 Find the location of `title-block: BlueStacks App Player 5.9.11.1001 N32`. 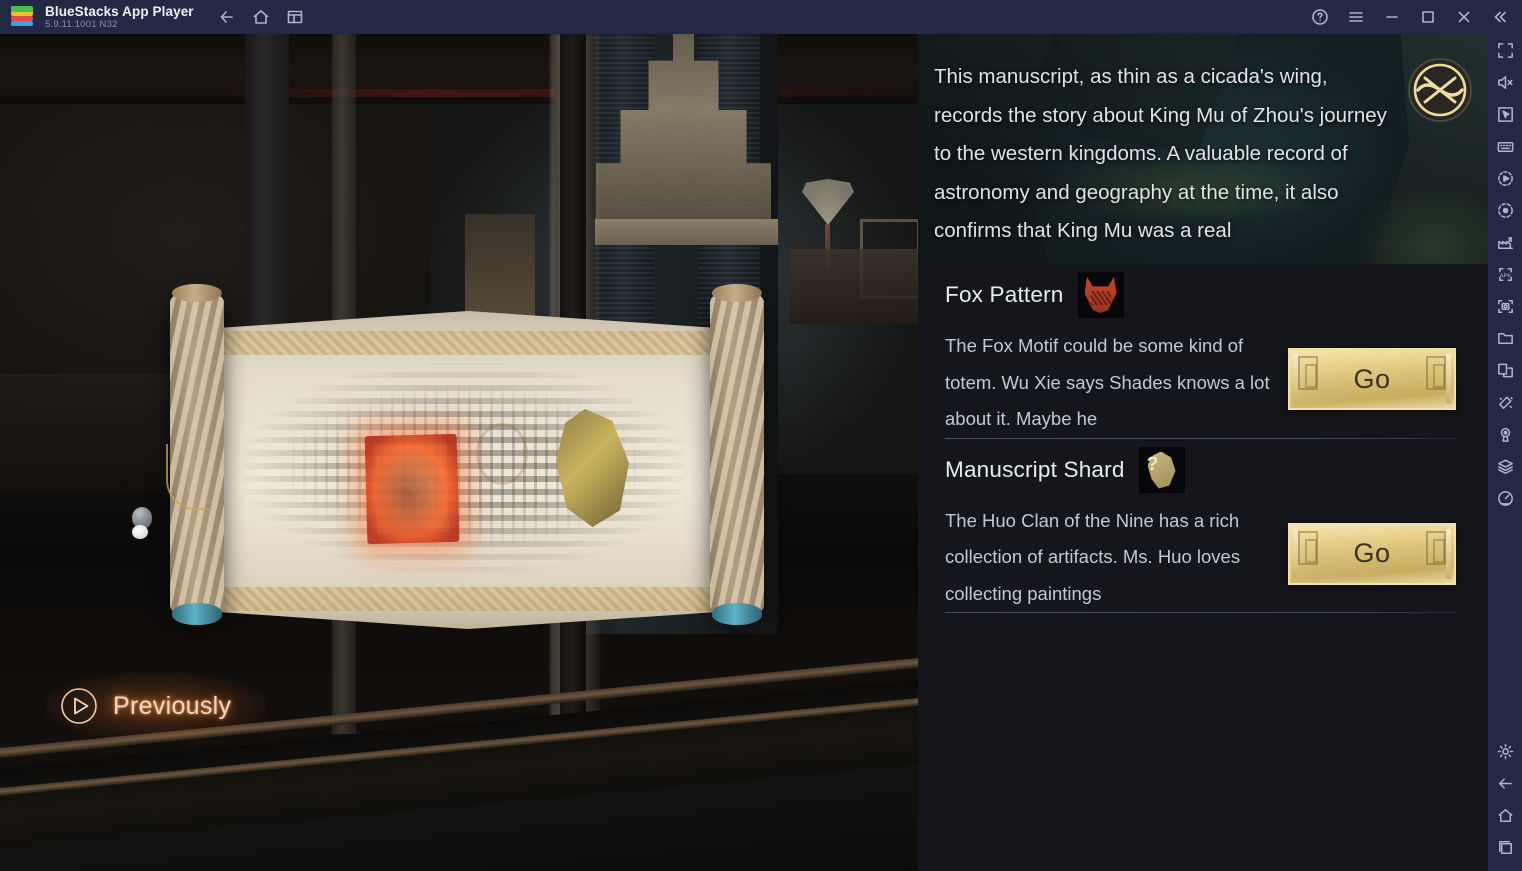

title-block: BlueStacks App Player 5.9.11.1001 N32 is located at coordinates (119, 17).